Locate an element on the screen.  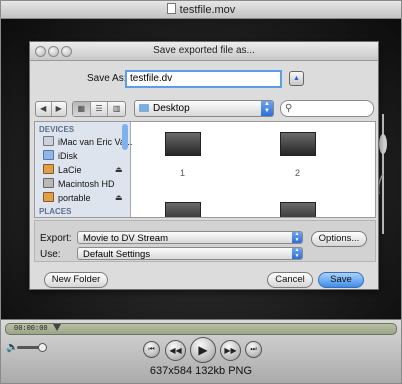
sidebar-header-devices: DEVICES is located at coordinates (57, 129).